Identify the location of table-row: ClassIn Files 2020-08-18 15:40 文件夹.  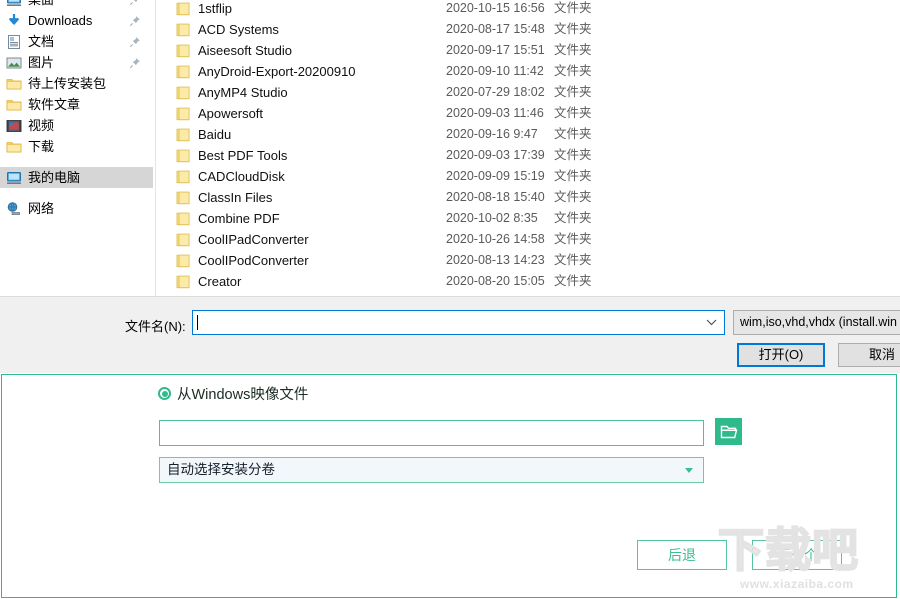
(528, 197).